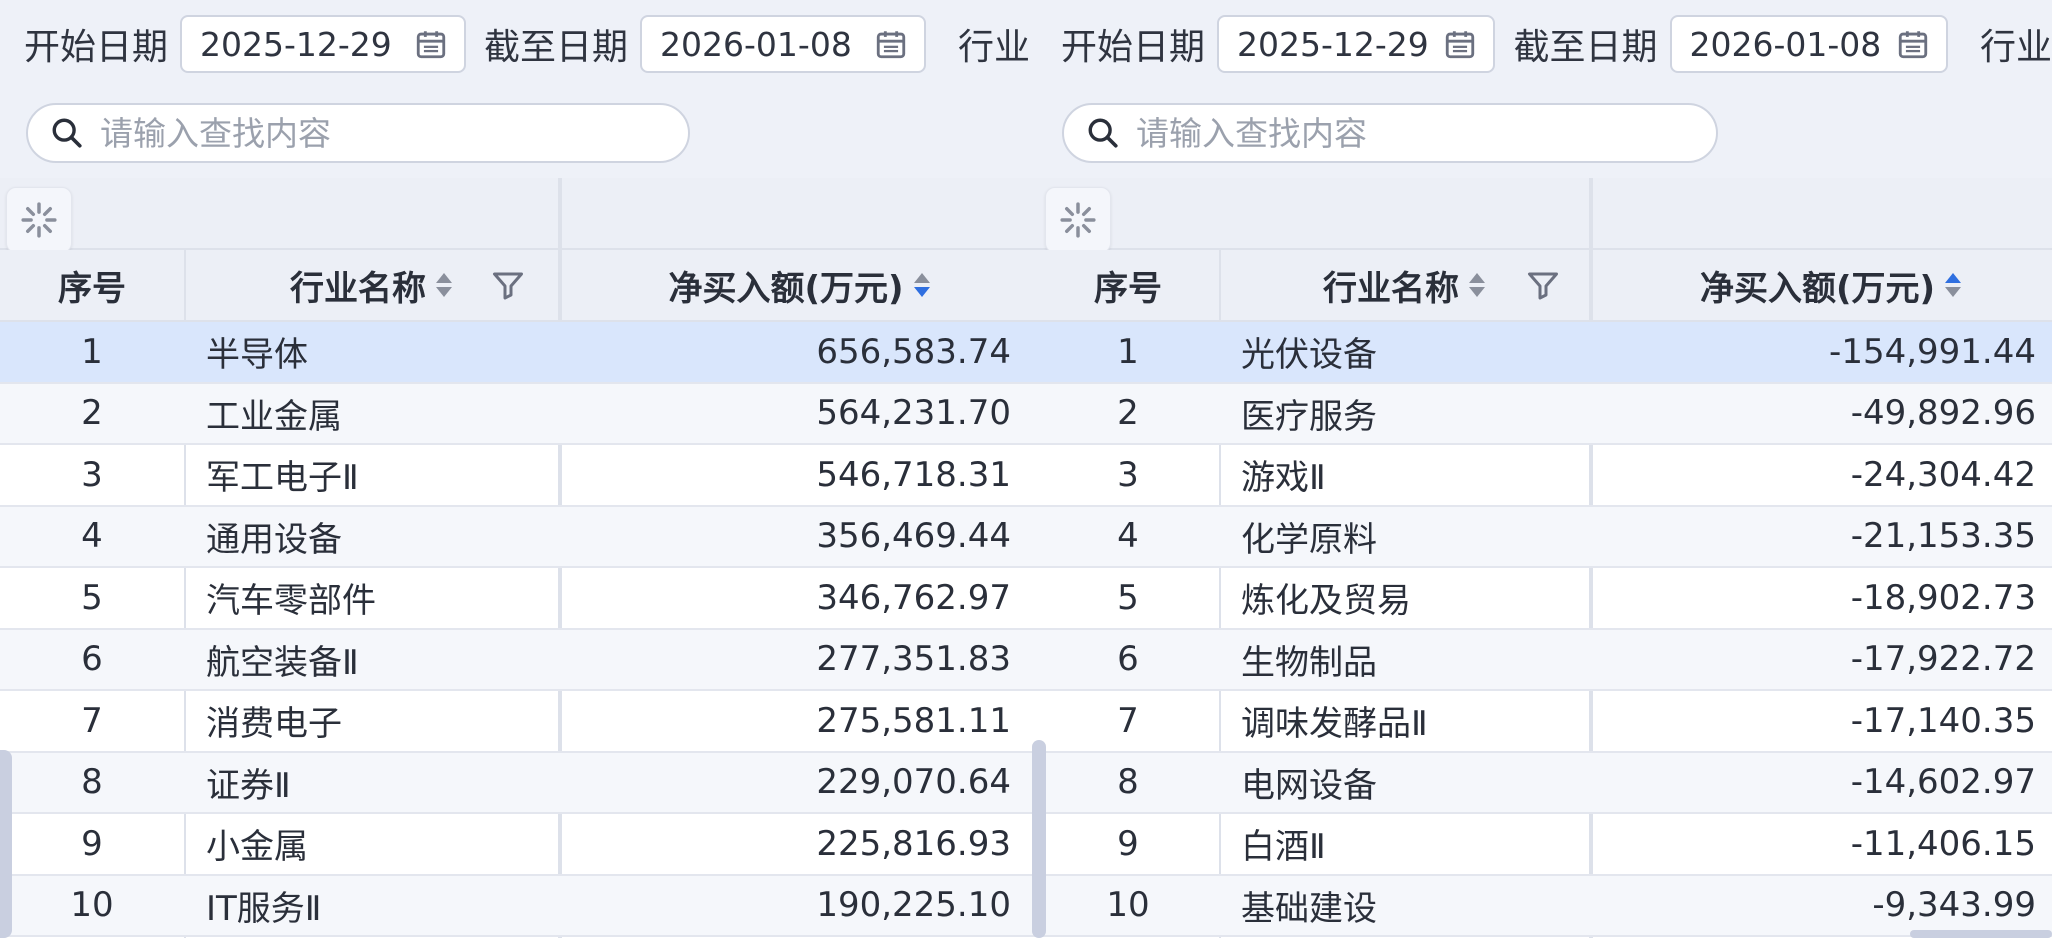 The width and height of the screenshot is (2052, 938). Describe the element at coordinates (913, 720) in the screenshot. I see `row-net-buy-value: 275,581.11` at that location.